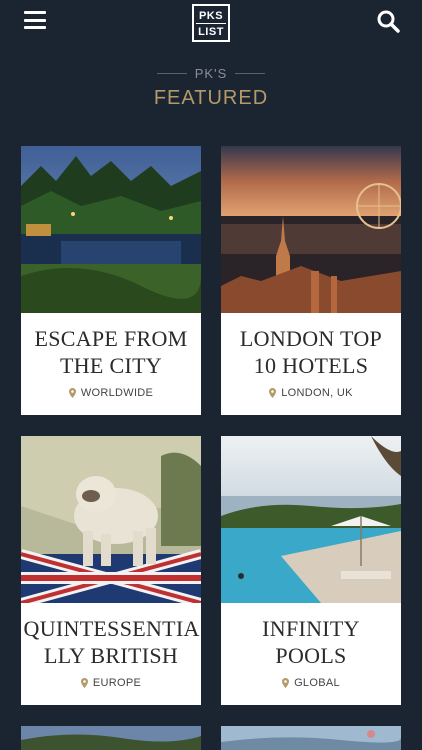 This screenshot has height=750, width=422. Describe the element at coordinates (388, 21) in the screenshot. I see `search-icon` at that location.